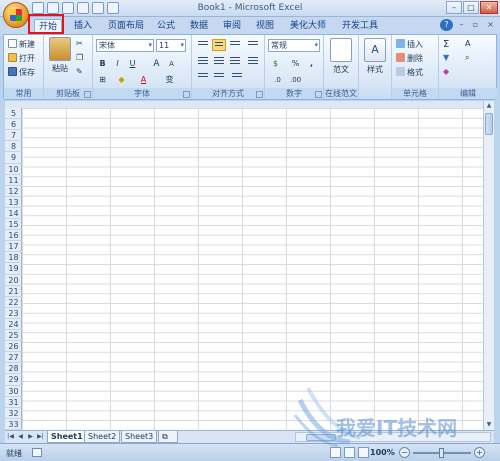 This screenshot has height=461, width=500. I want to click on align-top-icon, so click(203, 45).